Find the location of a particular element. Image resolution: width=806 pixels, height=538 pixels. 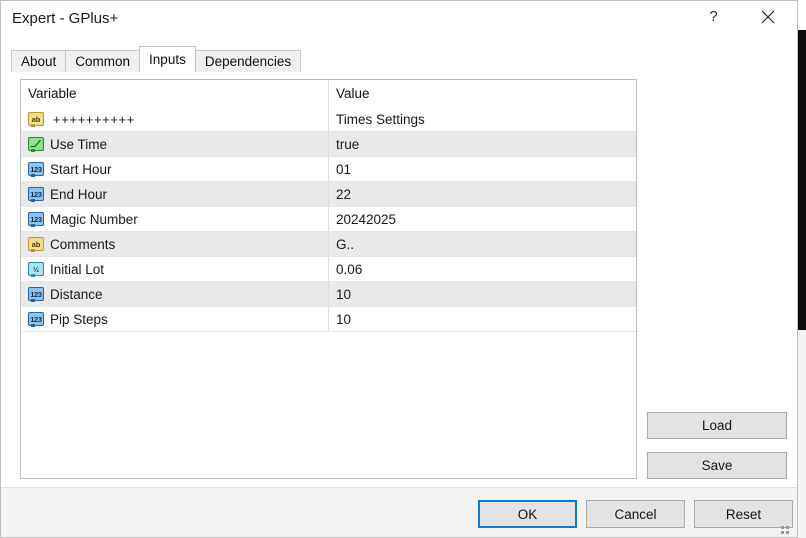

tab-dependencies: Dependencies is located at coordinates (248, 61).